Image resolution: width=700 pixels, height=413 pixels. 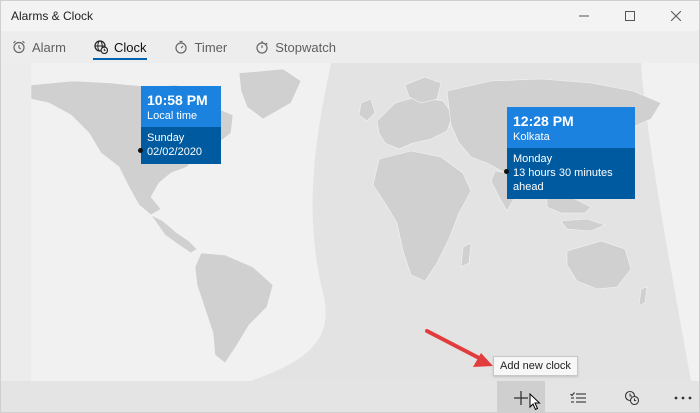 I want to click on maximize-icon, so click(x=630, y=16).